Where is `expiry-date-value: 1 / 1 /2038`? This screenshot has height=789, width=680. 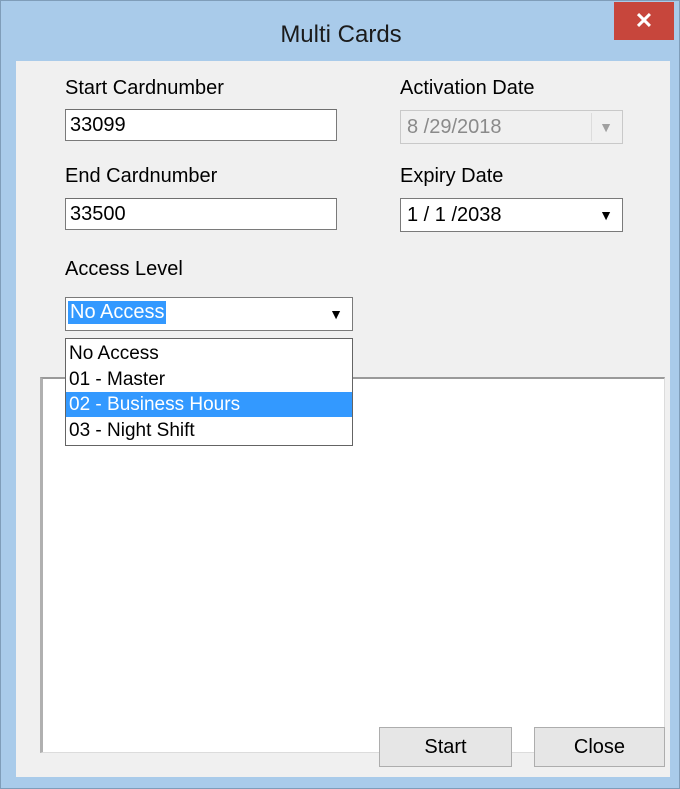
expiry-date-value: 1 / 1 /2038 is located at coordinates (454, 215).